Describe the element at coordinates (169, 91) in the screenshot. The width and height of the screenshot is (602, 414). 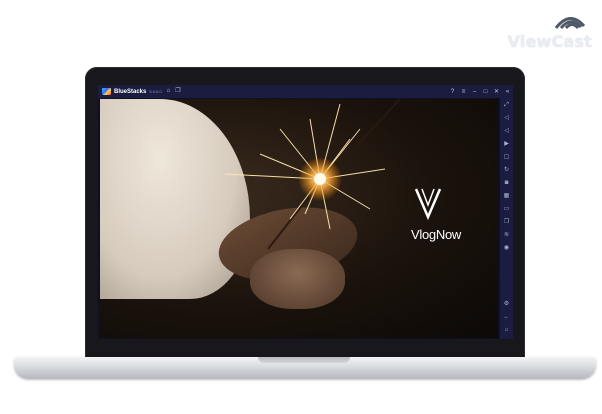
I see `home-icon: ⌂` at that location.